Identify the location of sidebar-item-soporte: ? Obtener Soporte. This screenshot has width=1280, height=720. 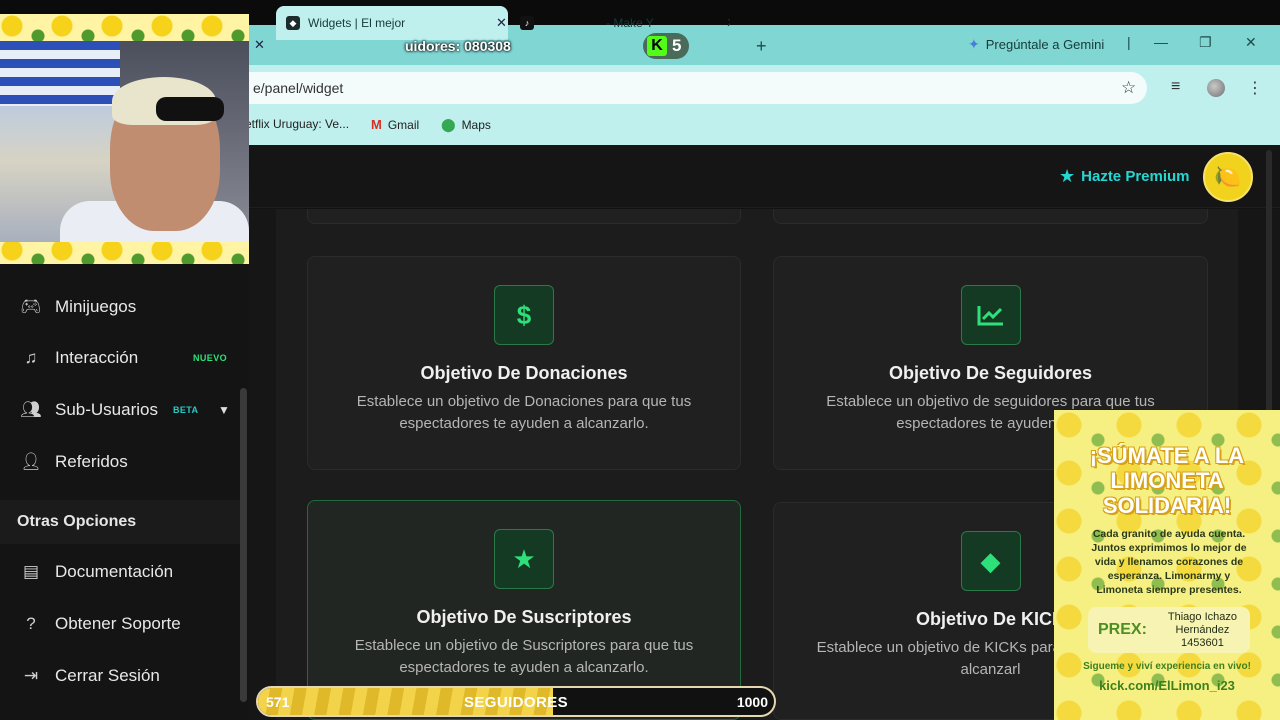
(120, 624).